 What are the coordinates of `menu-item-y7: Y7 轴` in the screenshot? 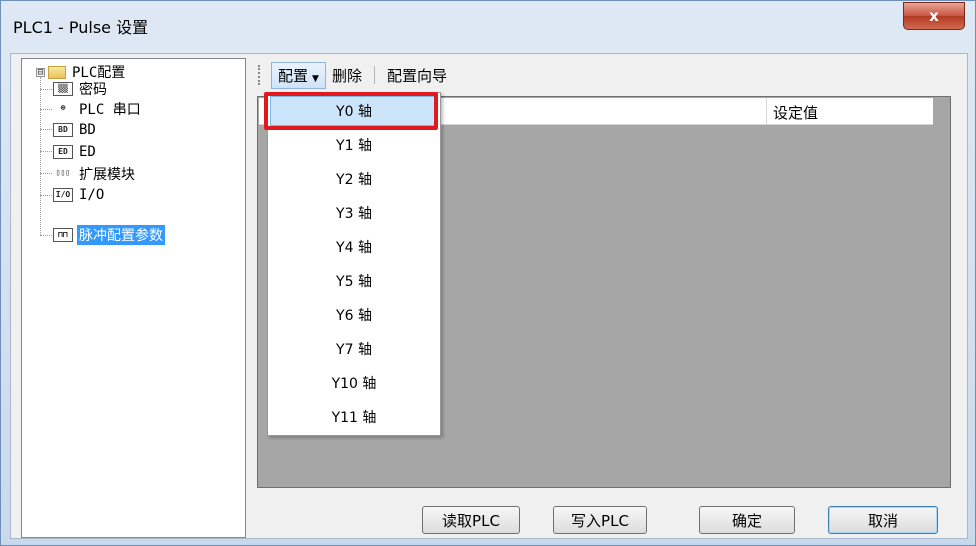 It's located at (354, 349).